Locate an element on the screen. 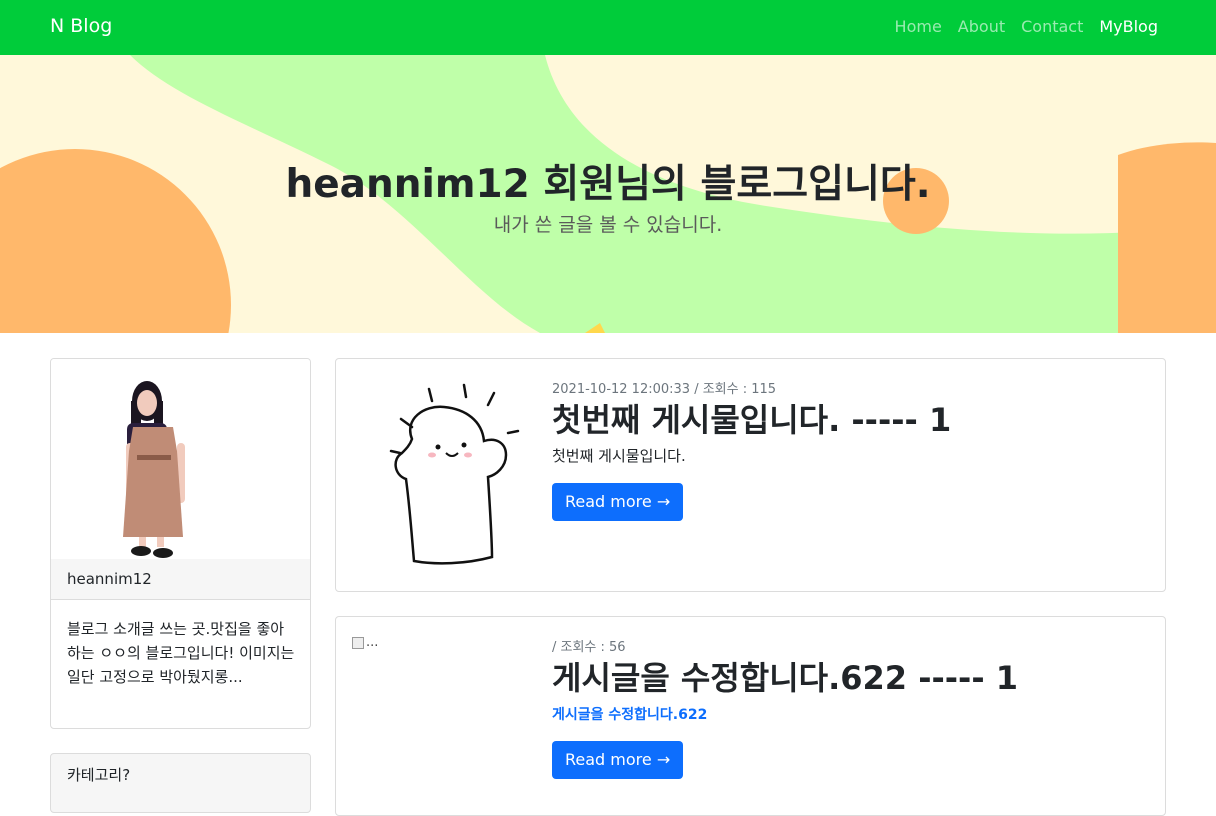  profile-username: heannim12 is located at coordinates (180, 579).